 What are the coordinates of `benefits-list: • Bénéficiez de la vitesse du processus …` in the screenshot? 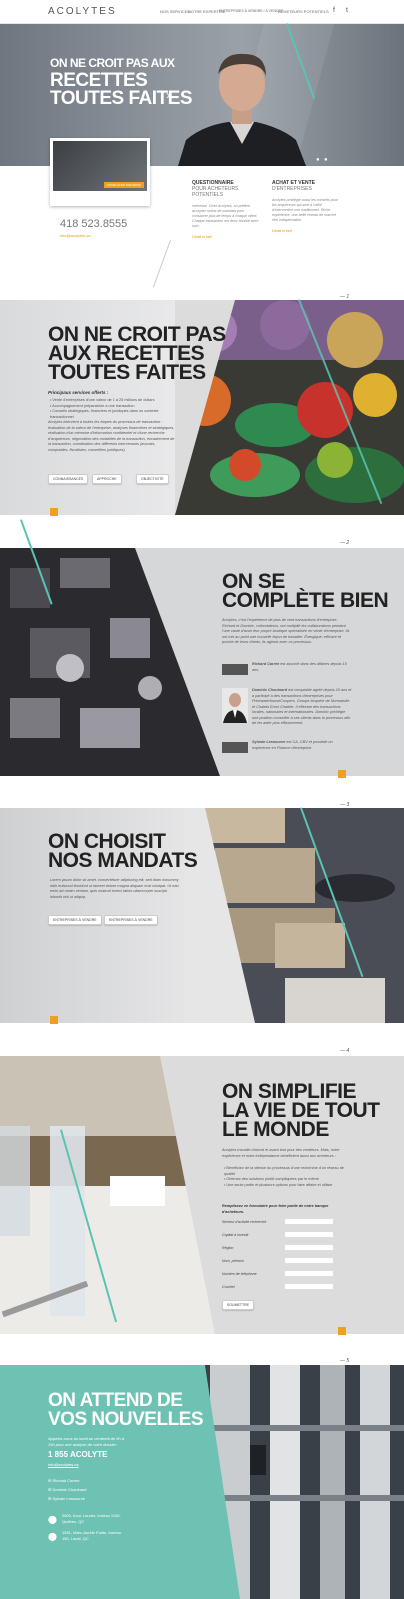 It's located at (286, 1177).